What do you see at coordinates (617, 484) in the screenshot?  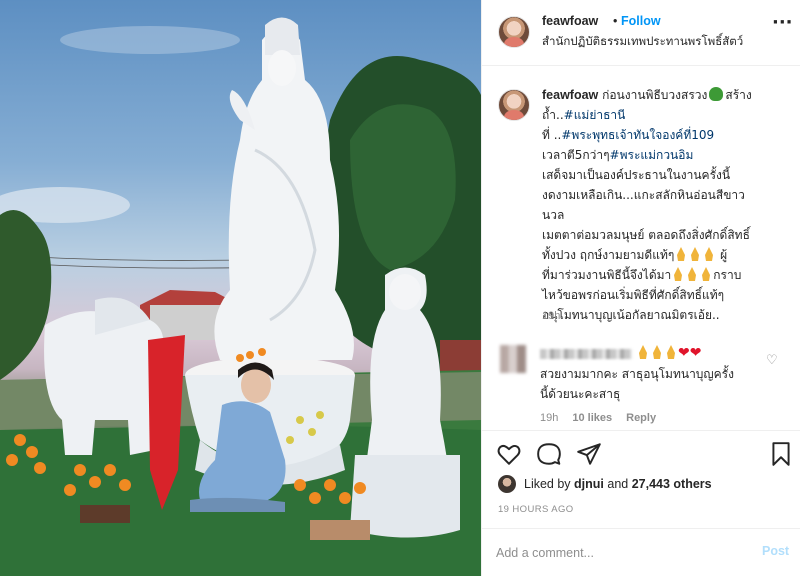 I see `liked-by-and: and` at bounding box center [617, 484].